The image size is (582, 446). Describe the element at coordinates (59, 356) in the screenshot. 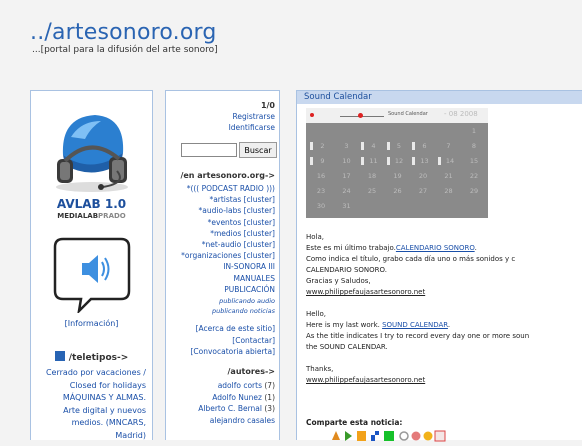

I see `rss-icon` at that location.